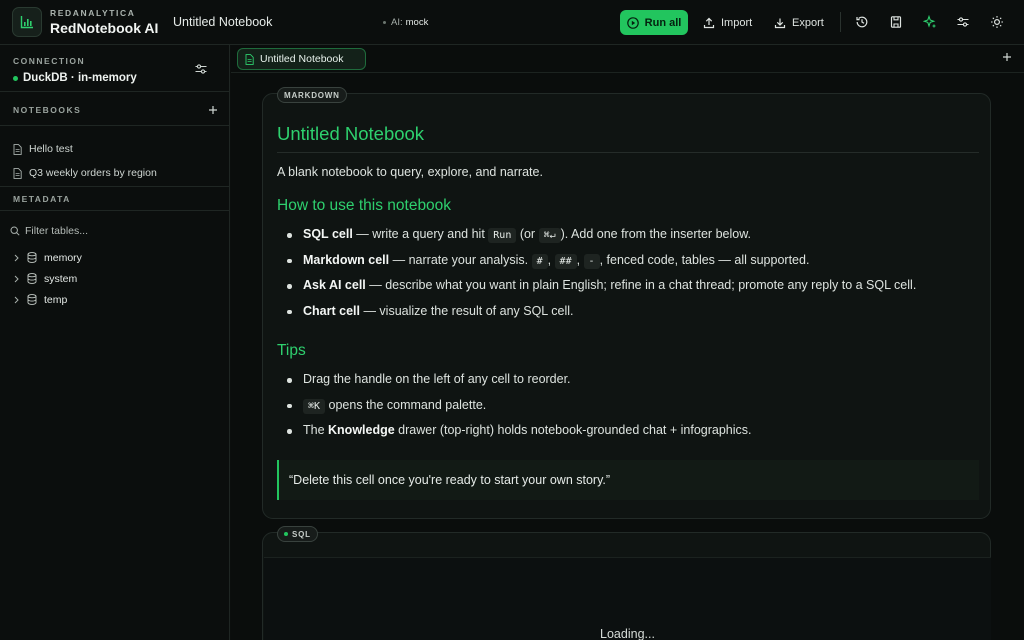 Image resolution: width=1024 pixels, height=640 pixels. What do you see at coordinates (278, 22) in the screenshot?
I see `notebook-title: Untitled Notebook` at bounding box center [278, 22].